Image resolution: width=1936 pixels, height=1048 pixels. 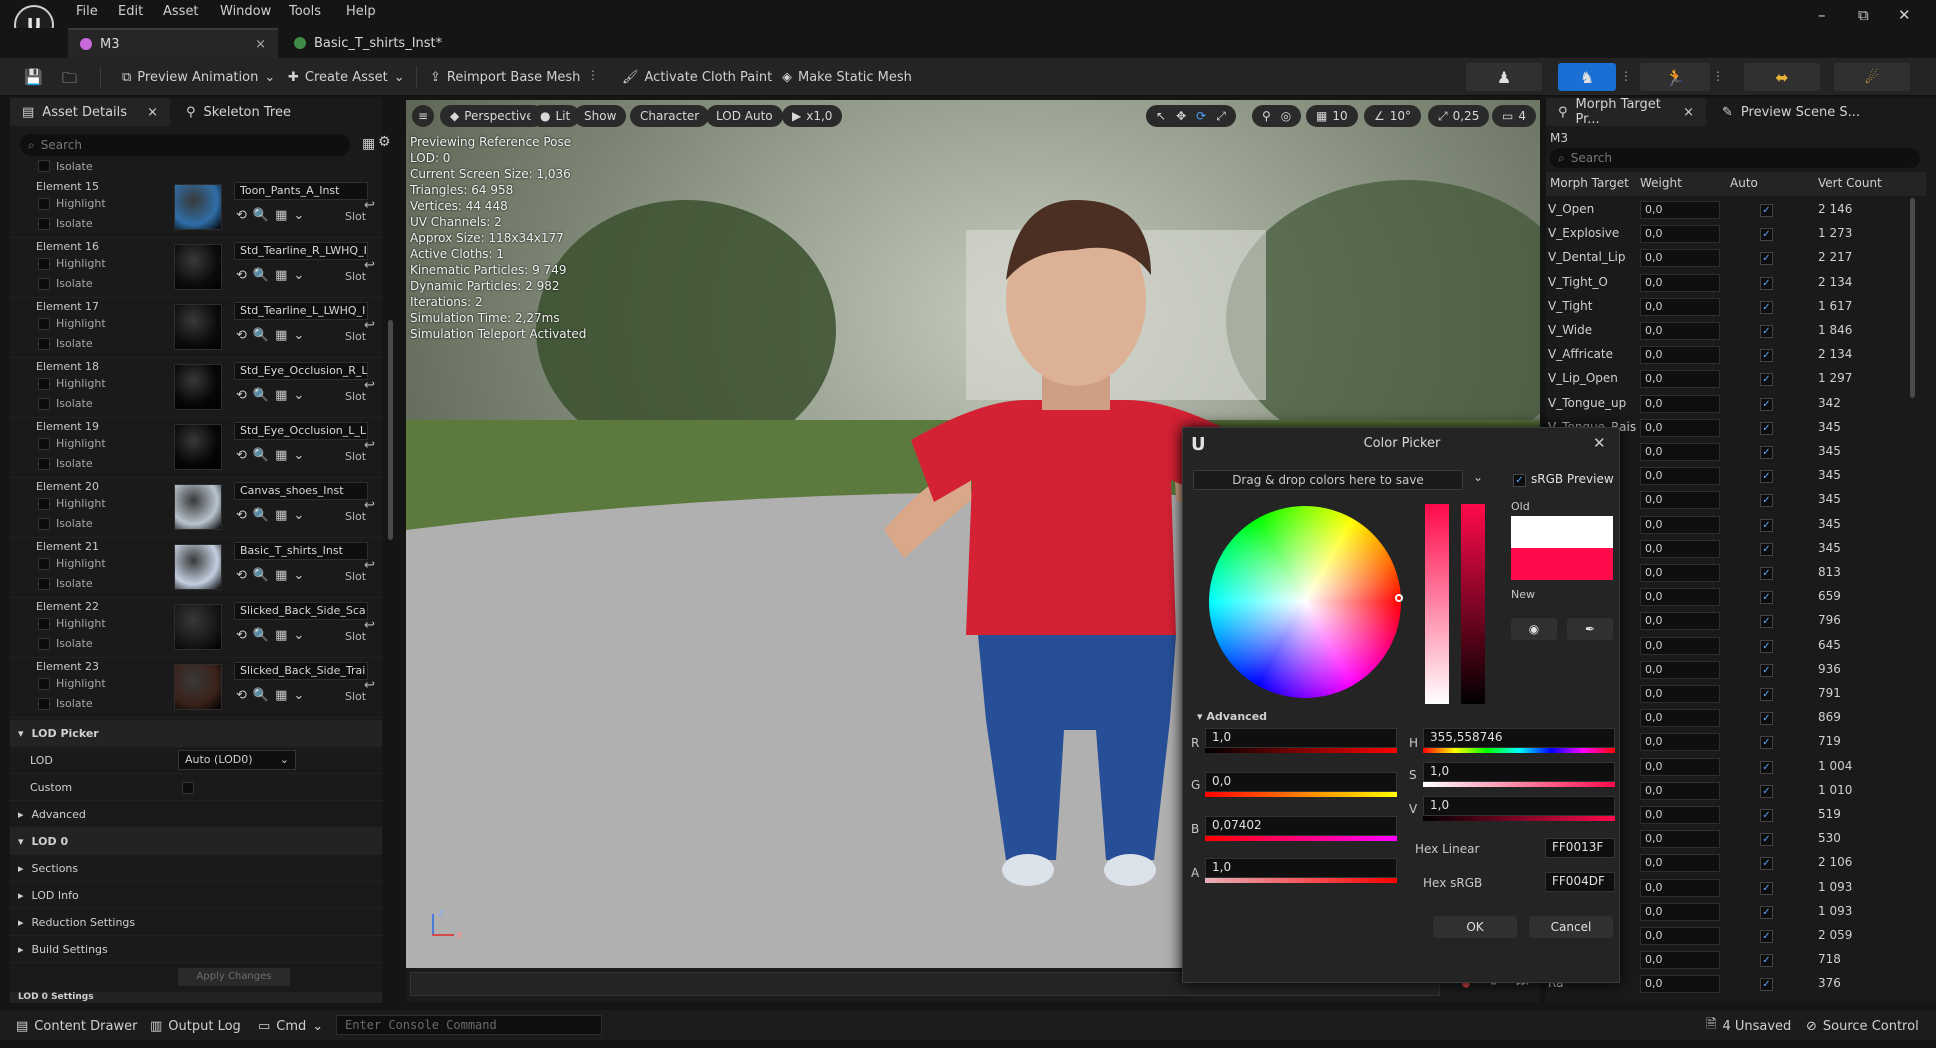 What do you see at coordinates (238, 112) in the screenshot?
I see `tab-skeleton-tree: ⚲ Skeleton Tree` at bounding box center [238, 112].